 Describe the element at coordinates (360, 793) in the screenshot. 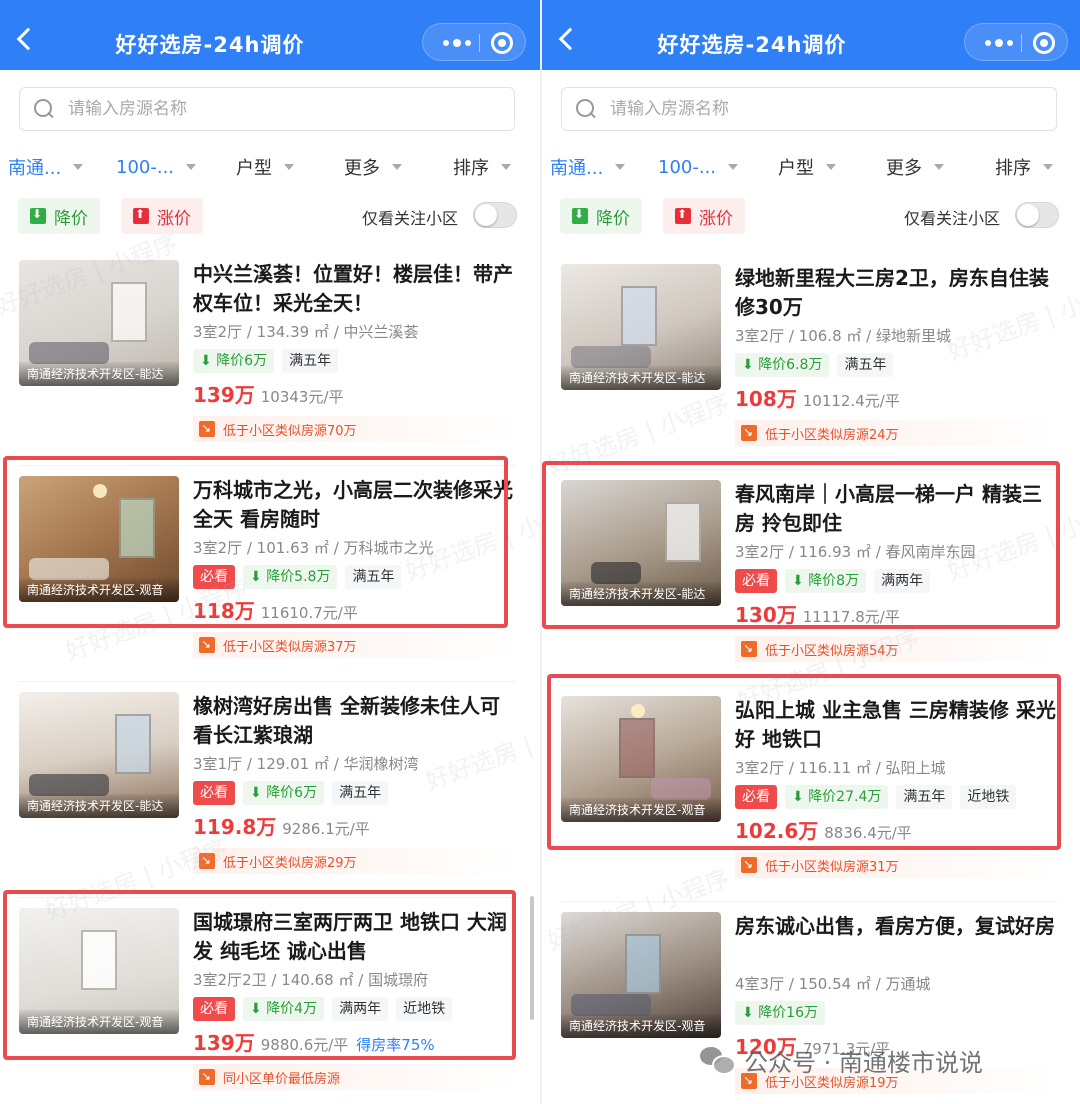

I see `feature-tag: 满五年` at that location.